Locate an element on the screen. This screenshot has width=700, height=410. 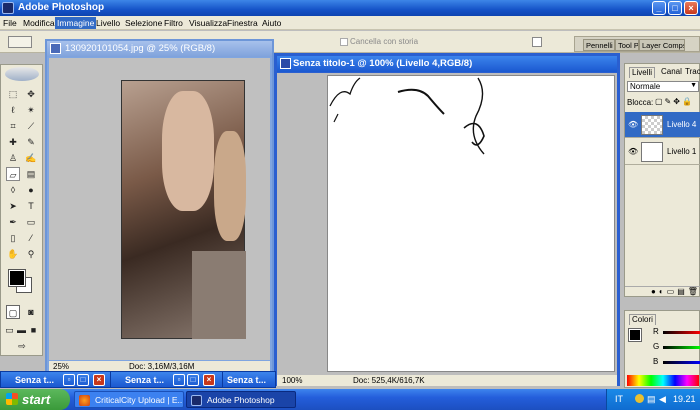
brush-tool-icon: ✎ is located at coordinates (31, 142).